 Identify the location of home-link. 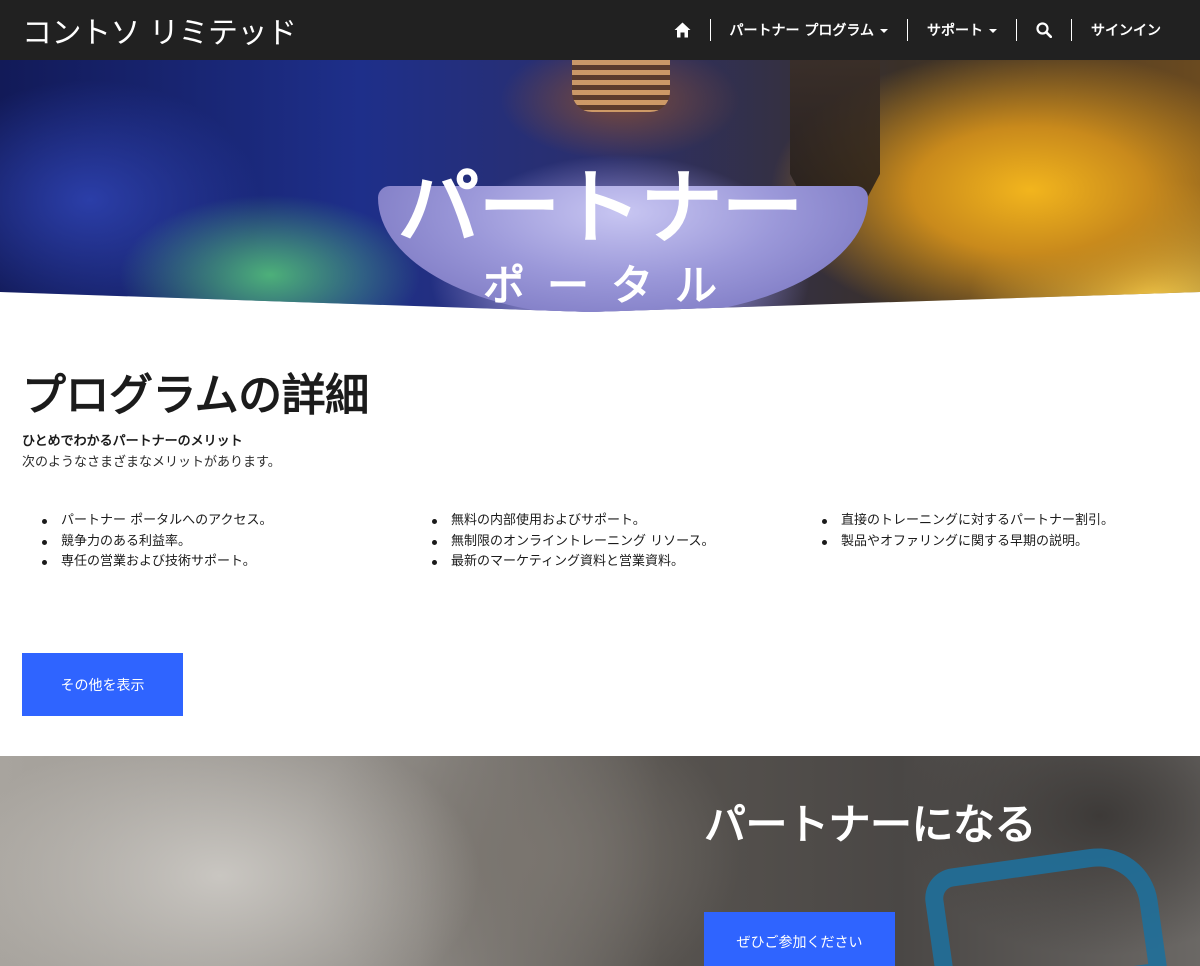
(682, 30).